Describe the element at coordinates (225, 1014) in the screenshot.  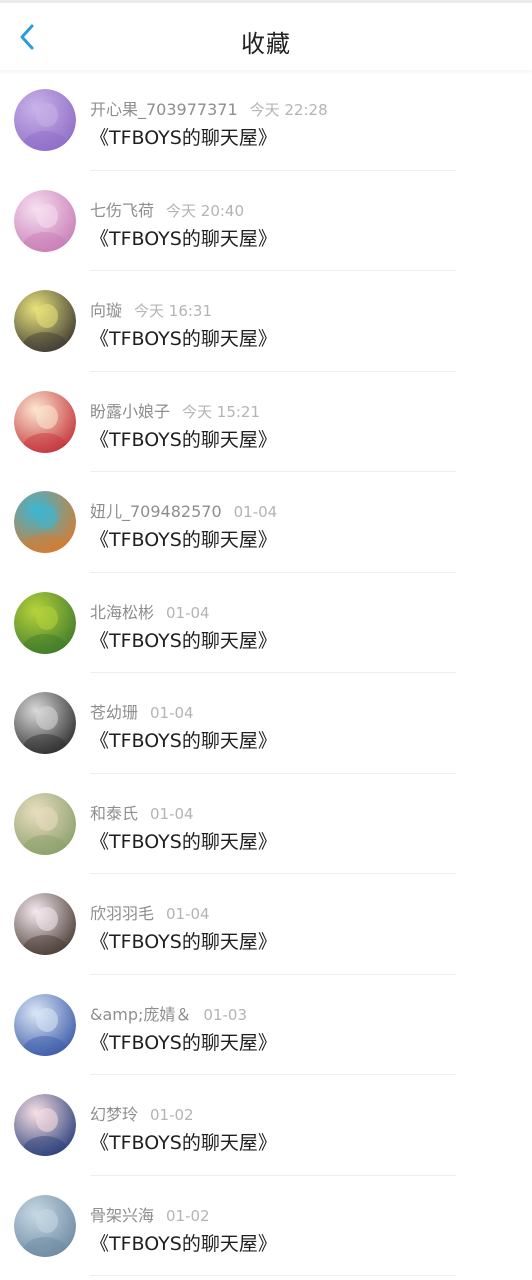
I see `timestamp: 01-03` at that location.